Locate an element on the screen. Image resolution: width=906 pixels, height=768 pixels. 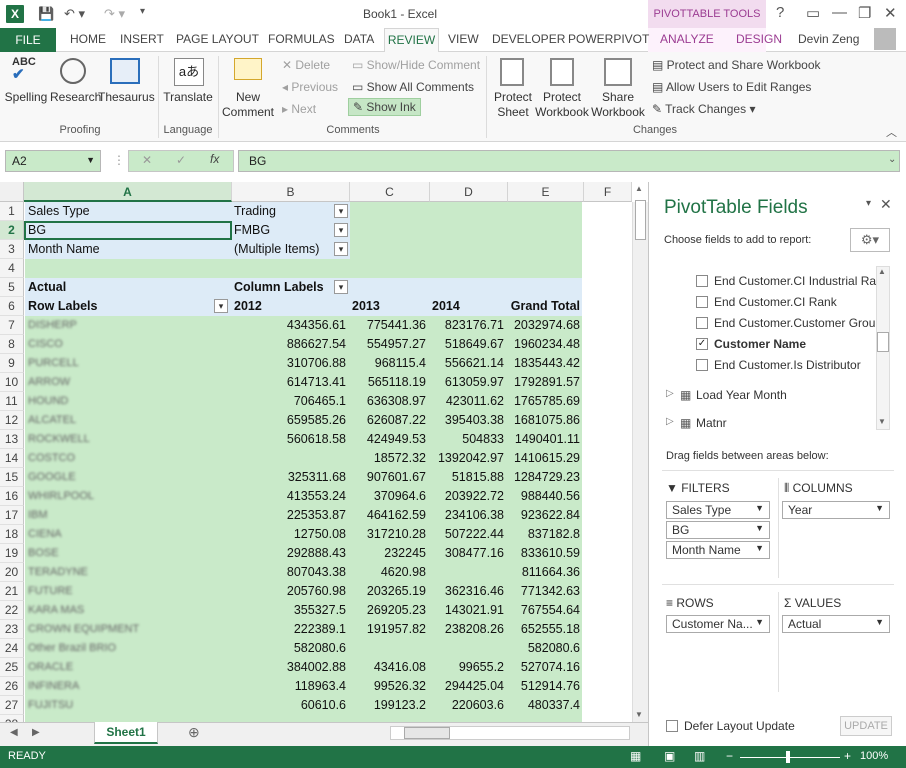
value-2012: 325311.68 is located at coordinates (291, 477).